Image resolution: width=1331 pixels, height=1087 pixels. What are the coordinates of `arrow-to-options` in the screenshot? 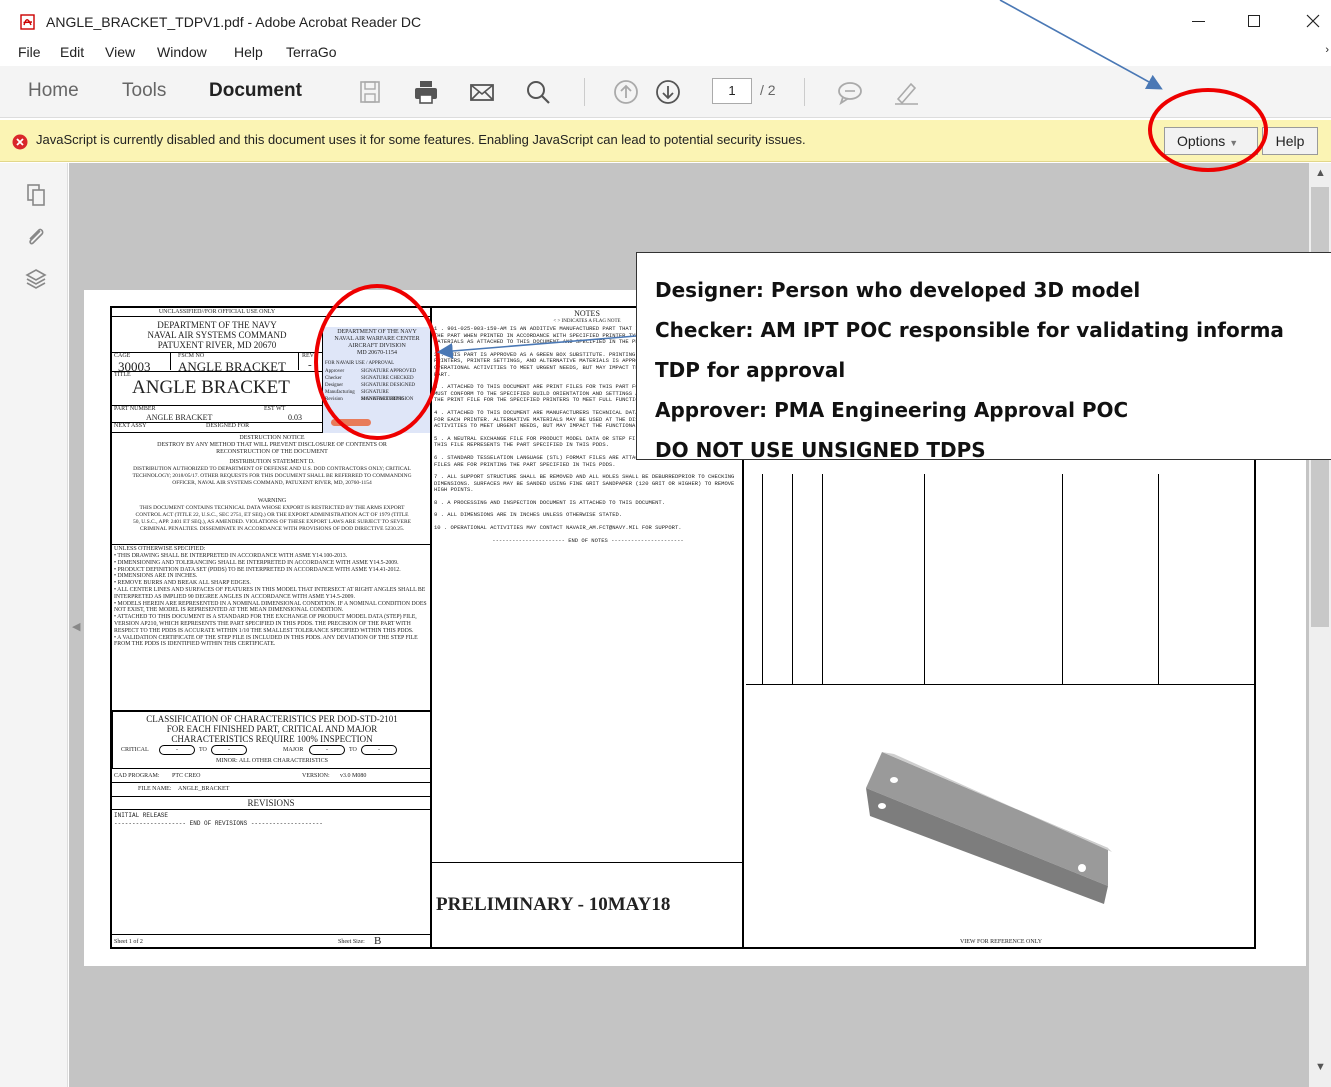 It's located at (1081, 45).